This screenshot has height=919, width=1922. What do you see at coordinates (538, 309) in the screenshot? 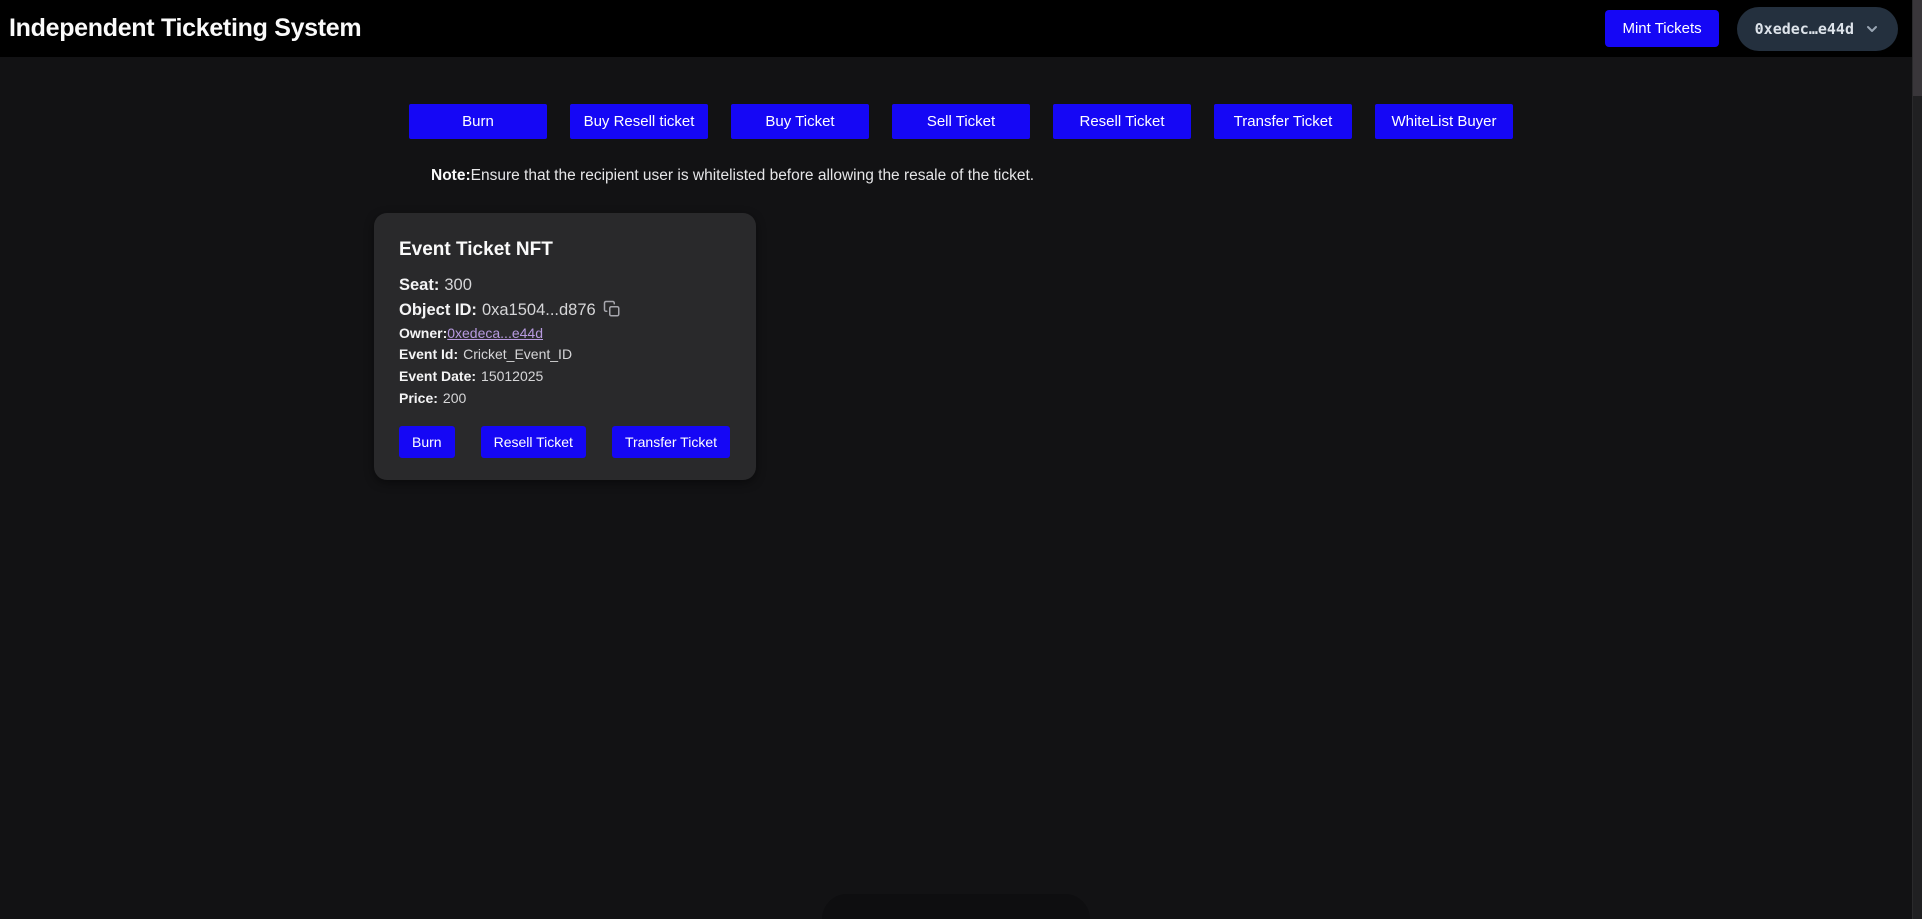
I see `object-id-value: 0xa1504...d876` at bounding box center [538, 309].